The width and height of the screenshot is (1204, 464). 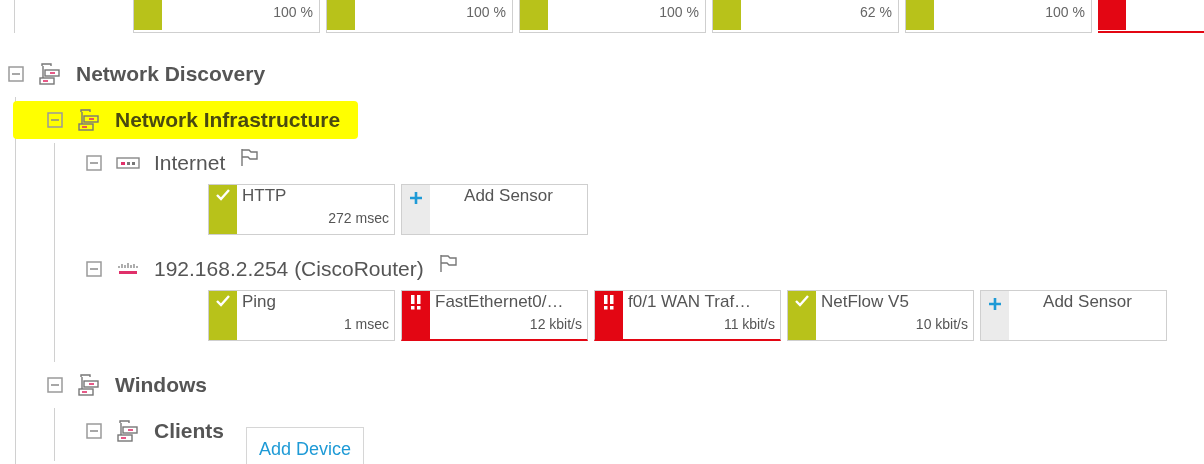 What do you see at coordinates (301, 209) in the screenshot?
I see `sensor-tile: HTTP 272 msec` at bounding box center [301, 209].